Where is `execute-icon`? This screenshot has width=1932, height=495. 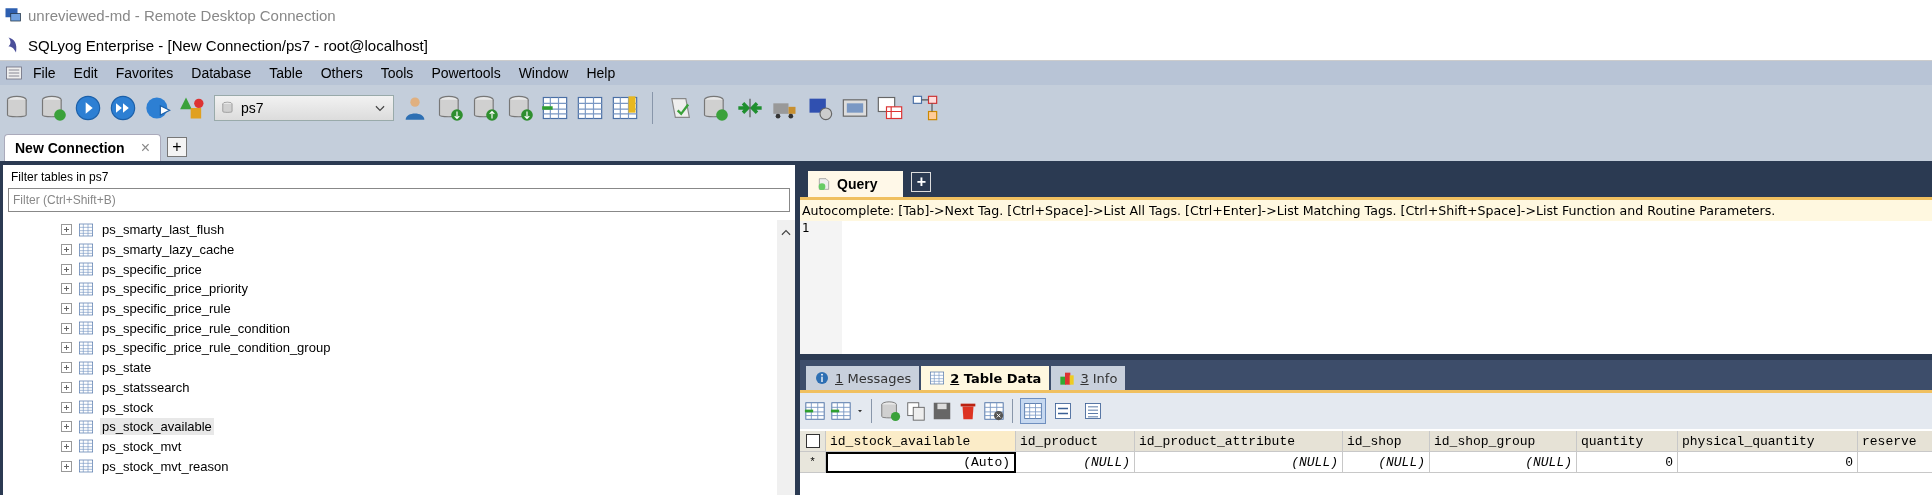
execute-icon is located at coordinates (88, 108).